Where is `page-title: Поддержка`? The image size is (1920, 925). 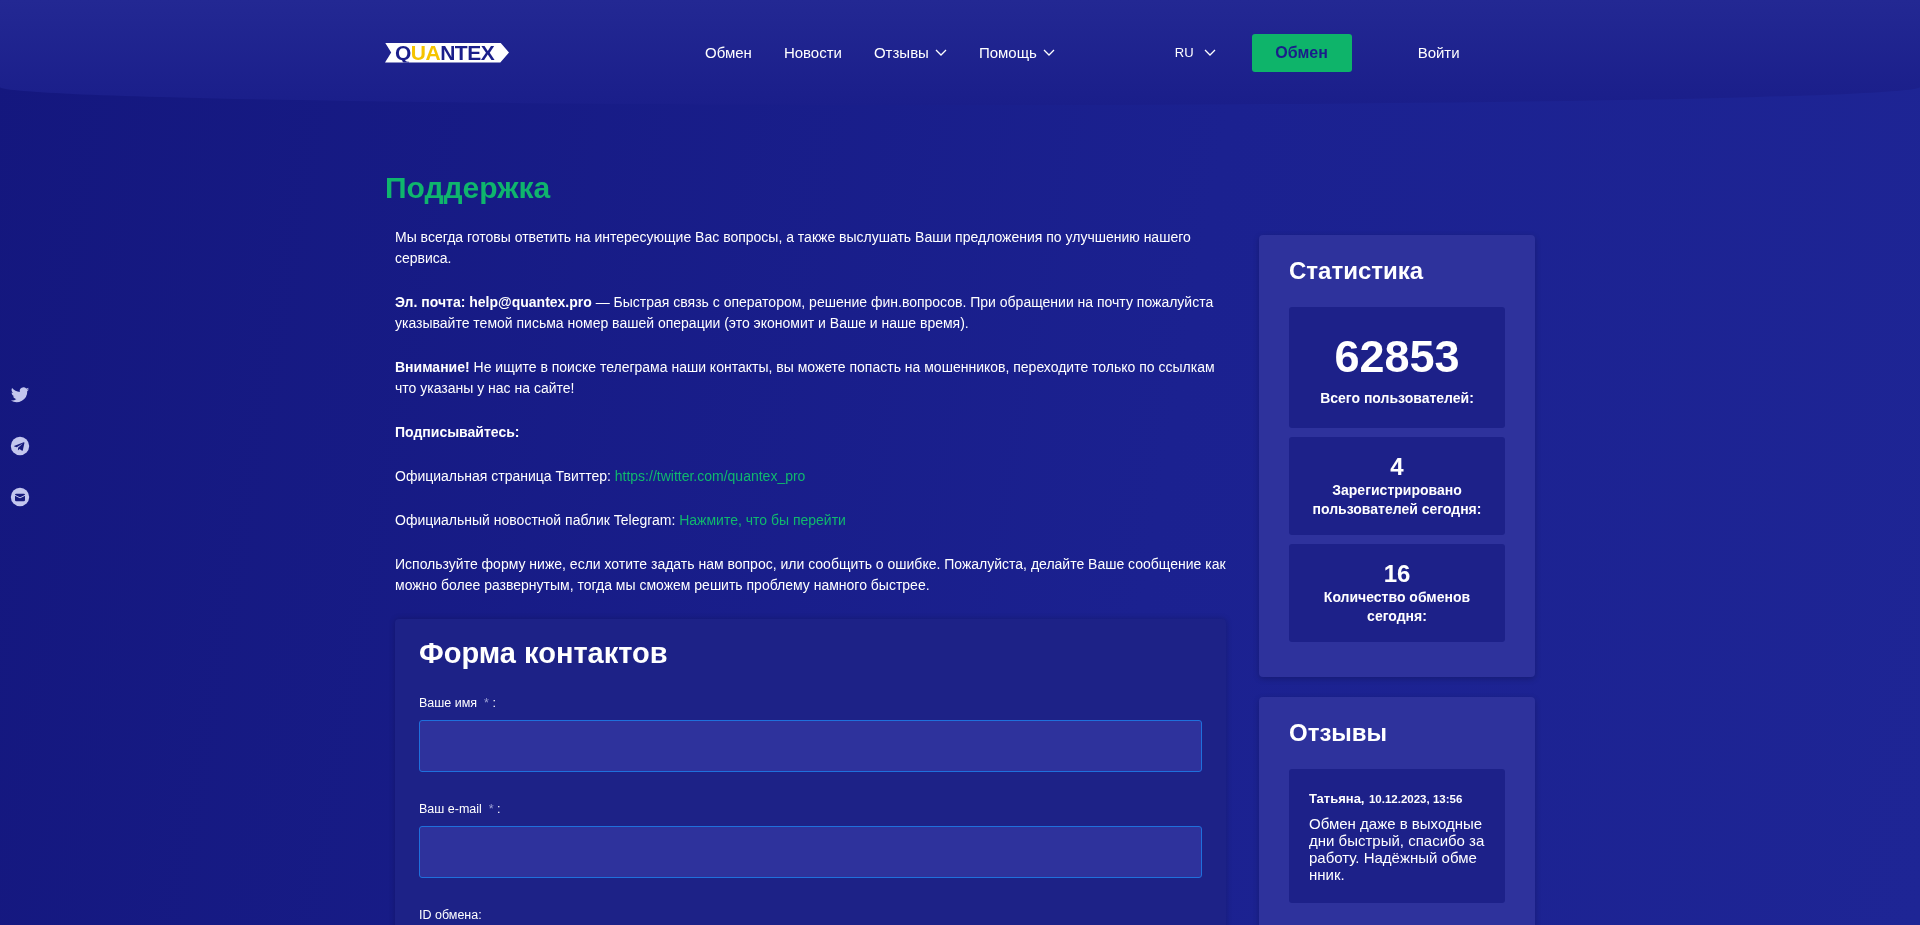
page-title: Поддержка is located at coordinates (468, 188).